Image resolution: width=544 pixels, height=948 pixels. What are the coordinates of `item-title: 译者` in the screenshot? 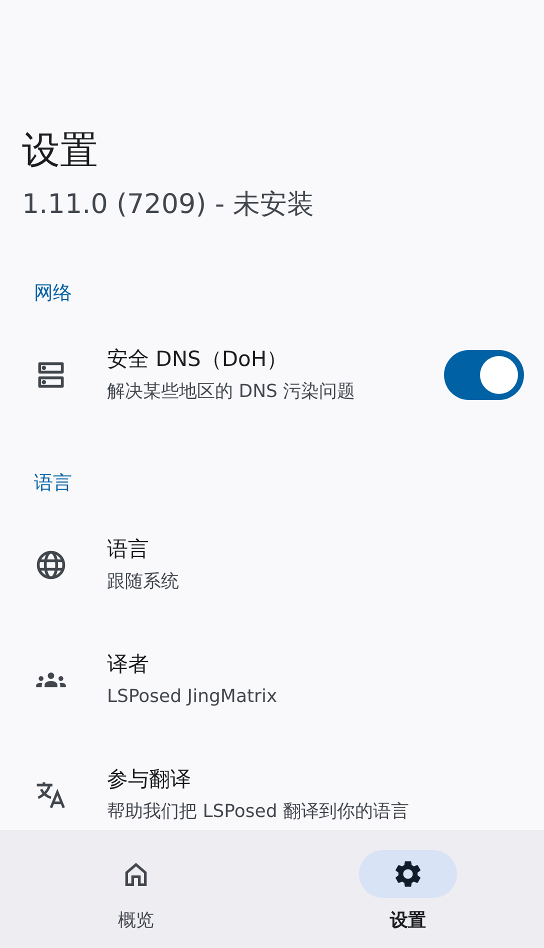 It's located at (128, 664).